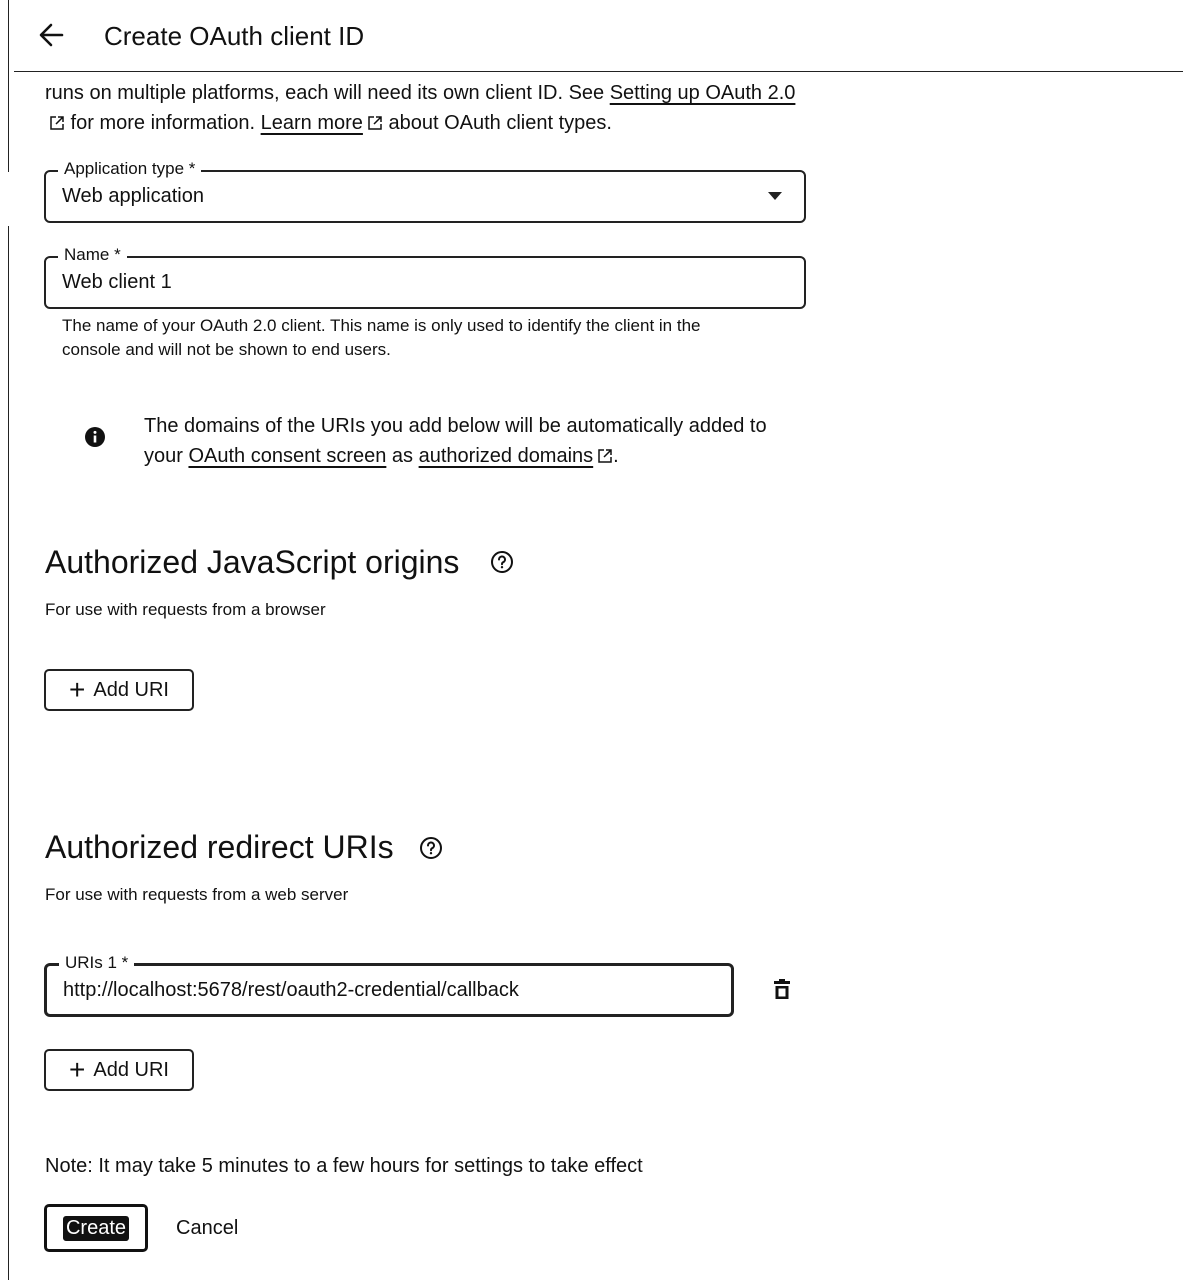  I want to click on setting-up-oauth-link: Setting up OAuth 2.0, so click(703, 93).